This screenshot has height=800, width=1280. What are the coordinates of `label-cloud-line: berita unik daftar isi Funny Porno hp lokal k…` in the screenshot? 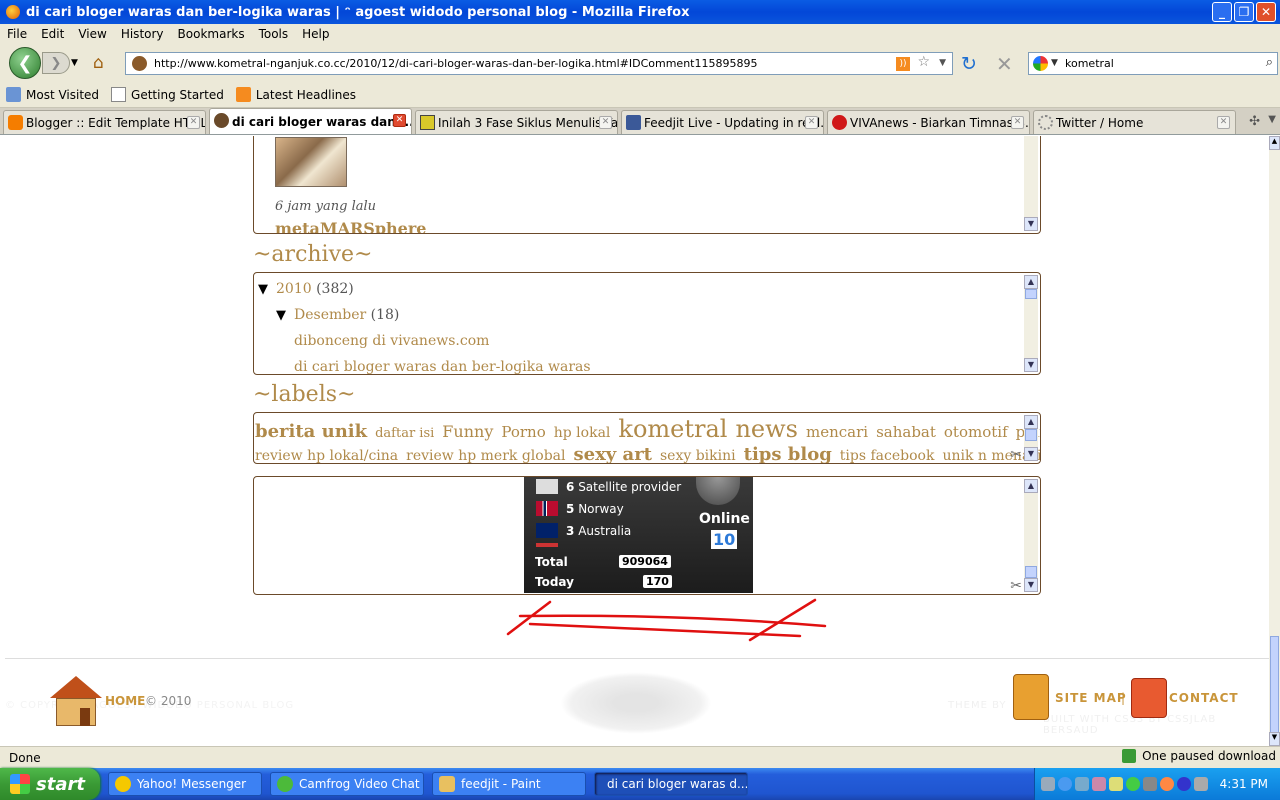 It's located at (647, 430).